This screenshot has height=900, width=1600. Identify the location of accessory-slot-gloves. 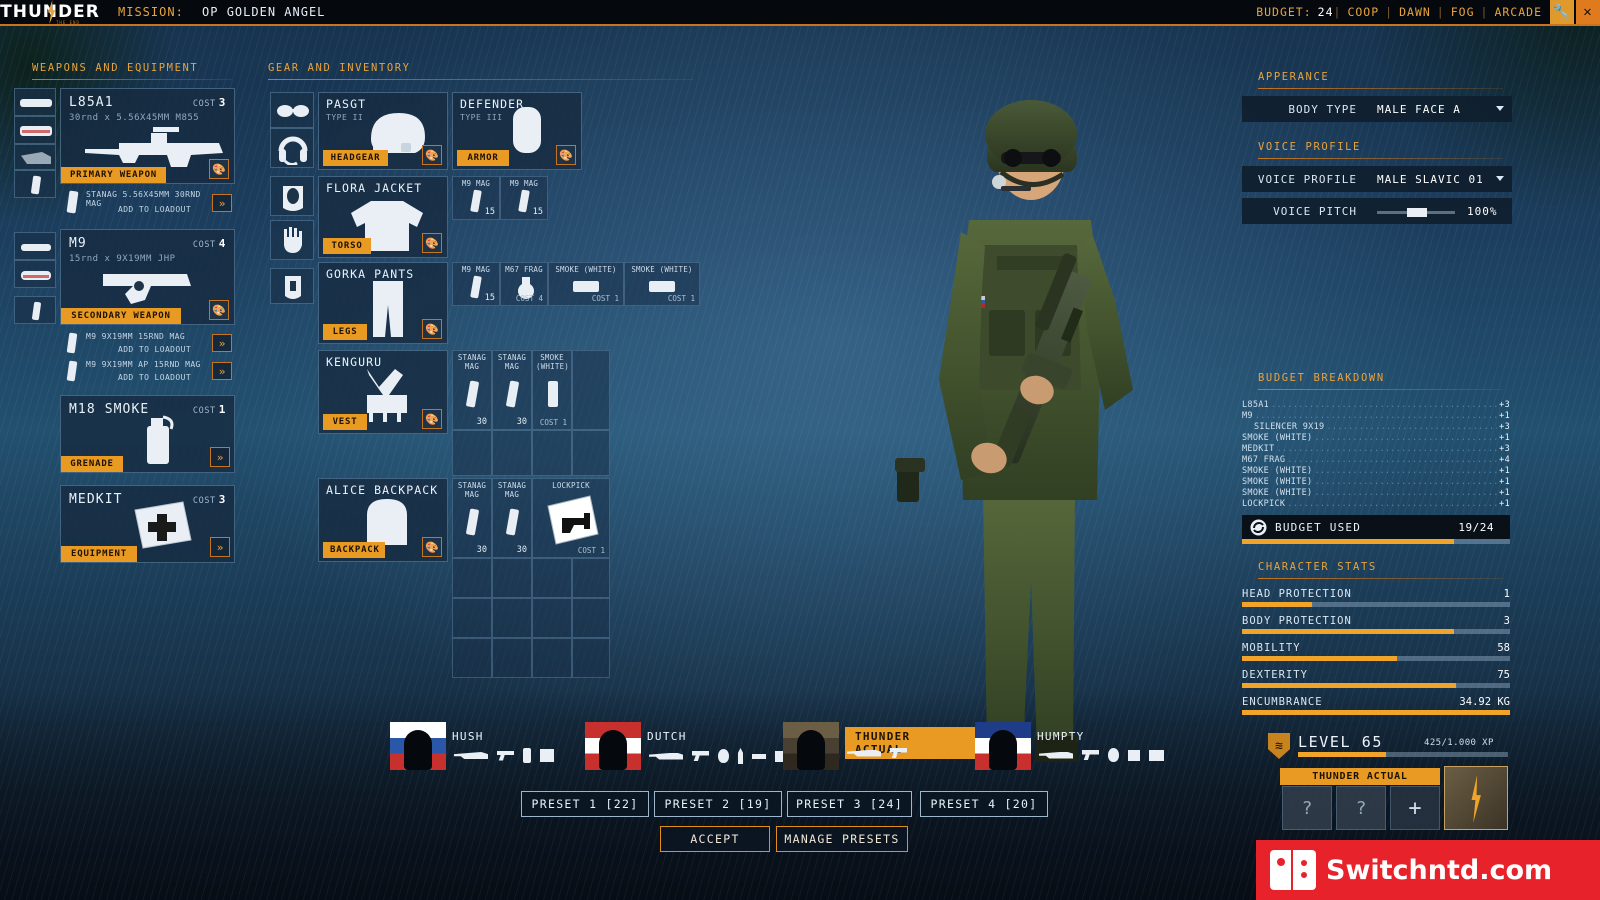
(292, 240).